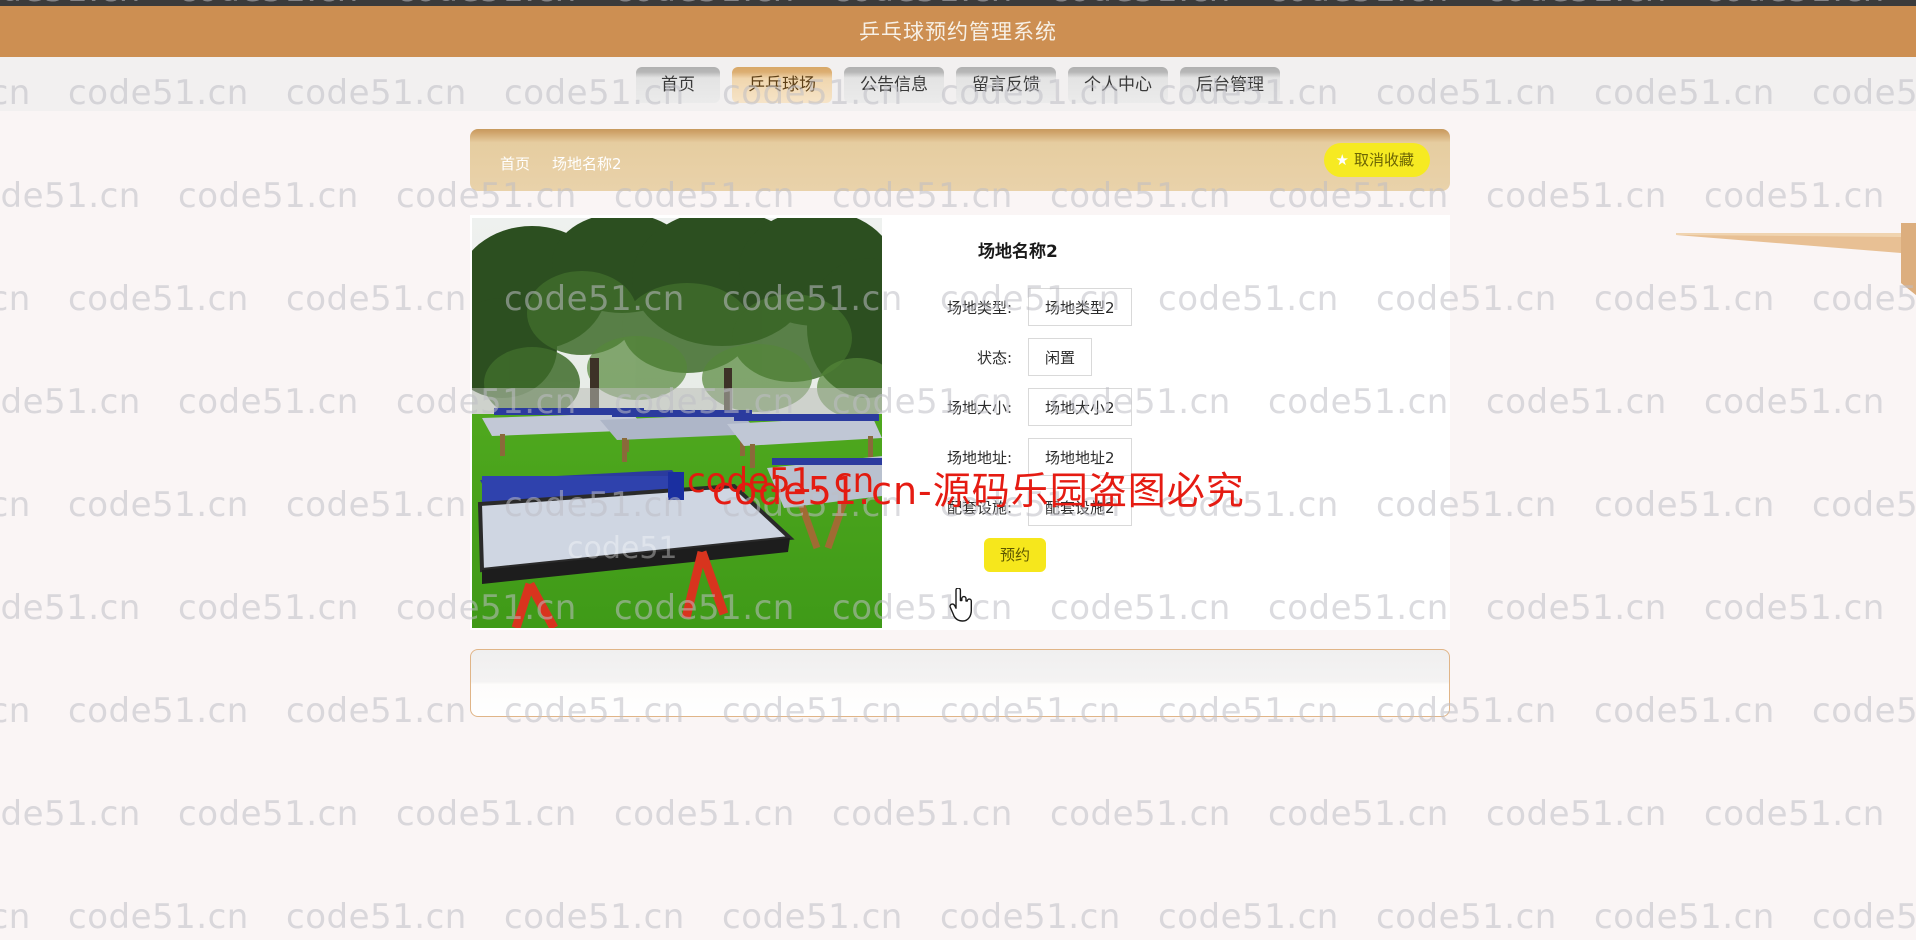 The height and width of the screenshot is (940, 1916). Describe the element at coordinates (979, 407) in the screenshot. I see `venue-size-label: 场地大小:` at that location.